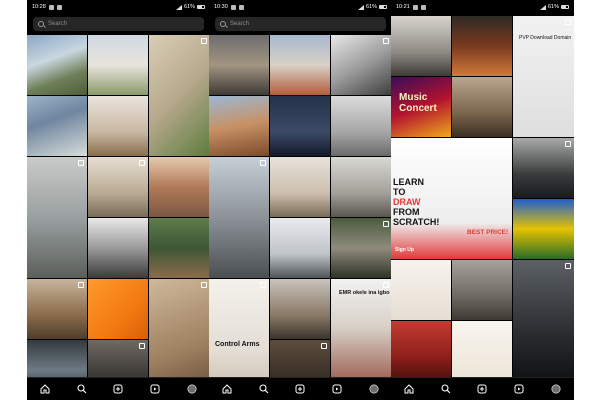 The width and height of the screenshot is (600, 400). What do you see at coordinates (179, 95) in the screenshot?
I see `bike-tile` at bounding box center [179, 95].